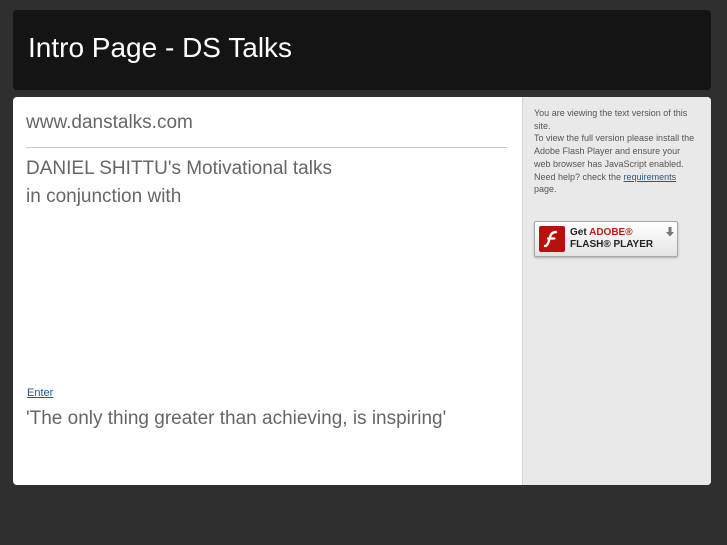 This screenshot has height=545, width=727. I want to click on get-flash-player-button: Get ADOBE® FLASH® PLAYER, so click(606, 239).